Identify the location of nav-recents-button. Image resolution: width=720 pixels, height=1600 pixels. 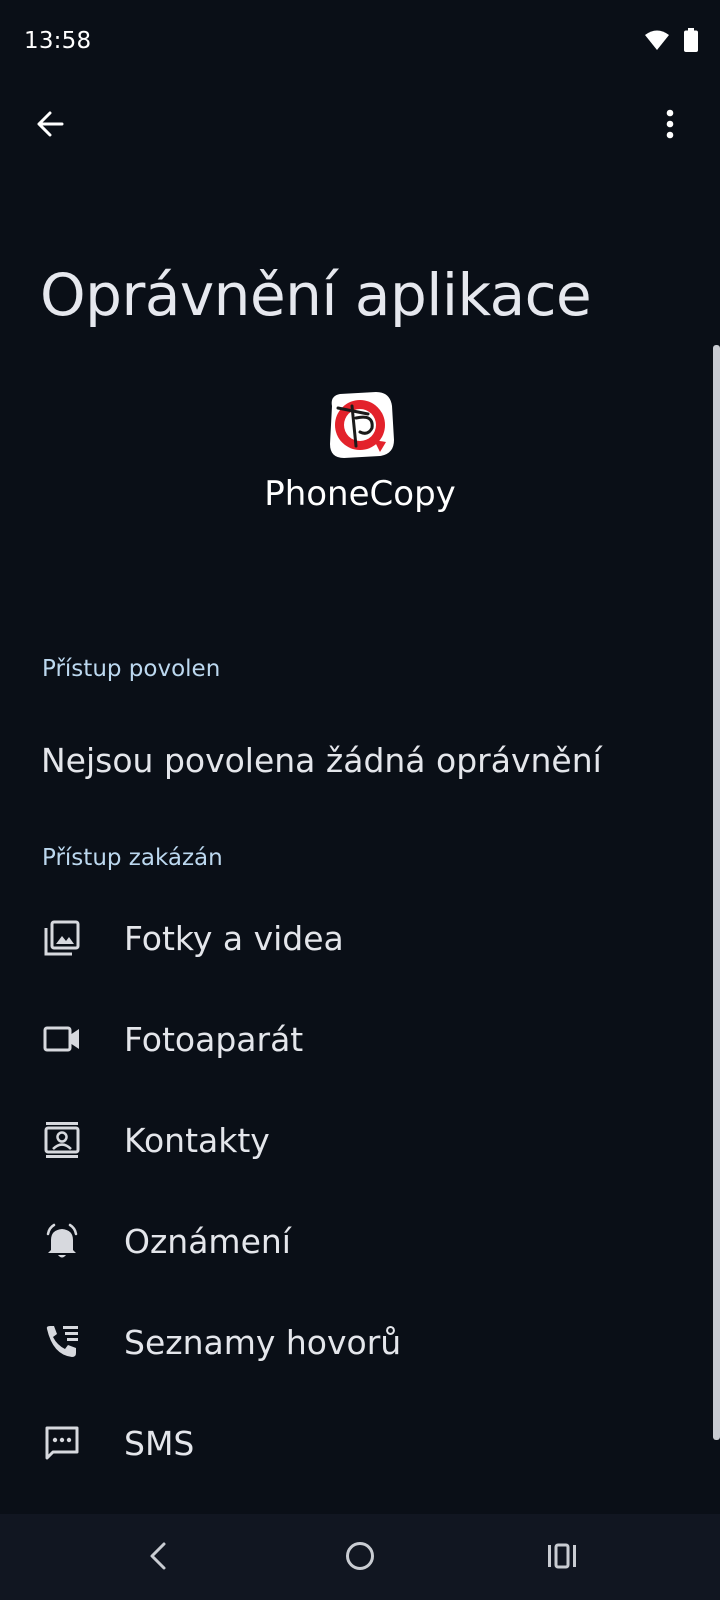
(562, 1558).